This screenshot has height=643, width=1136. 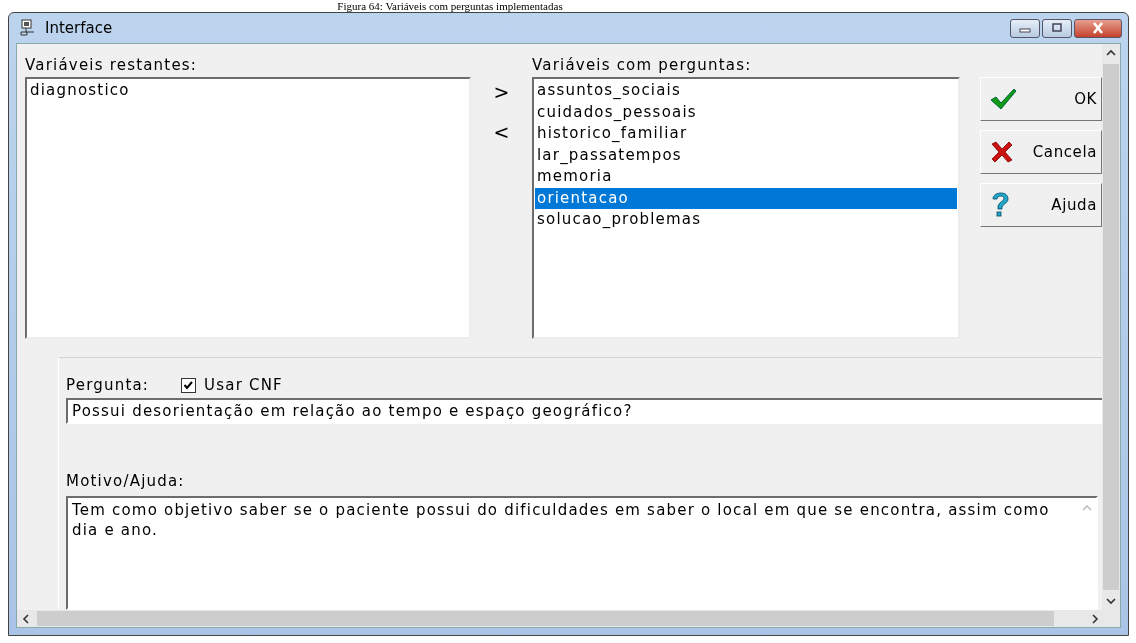 I want to click on reason-label: Motivo/Ajuda:, so click(x=126, y=481).